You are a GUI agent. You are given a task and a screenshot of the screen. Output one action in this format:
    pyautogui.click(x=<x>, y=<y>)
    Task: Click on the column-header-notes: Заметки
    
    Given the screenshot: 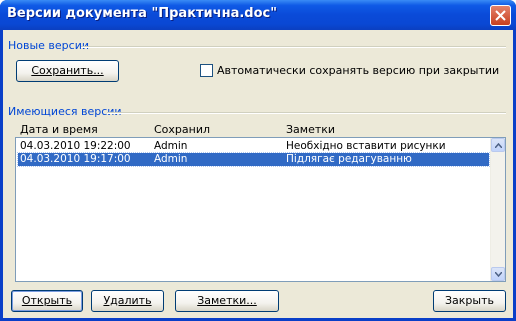 What is the action you would take?
    pyautogui.click(x=311, y=129)
    